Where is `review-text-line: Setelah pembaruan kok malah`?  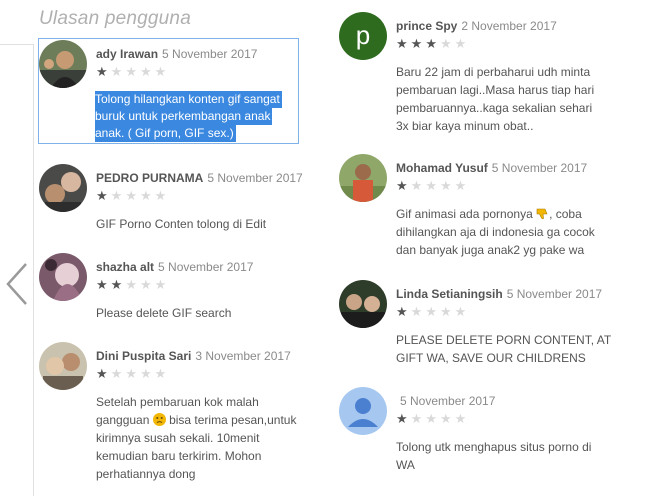 review-text-line: Setelah pembaruan kok malah is located at coordinates (177, 402).